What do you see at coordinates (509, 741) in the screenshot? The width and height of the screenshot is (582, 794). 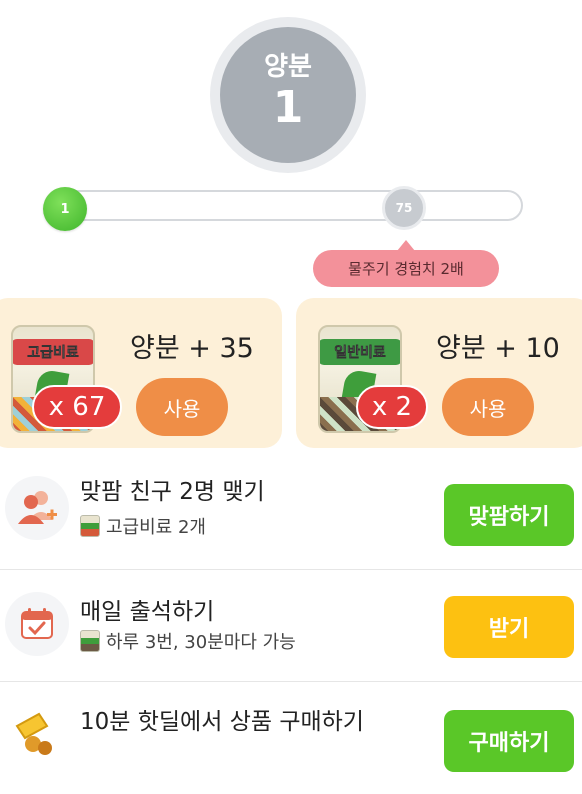 I see `mission-hotdeal-button: 구매하기` at bounding box center [509, 741].